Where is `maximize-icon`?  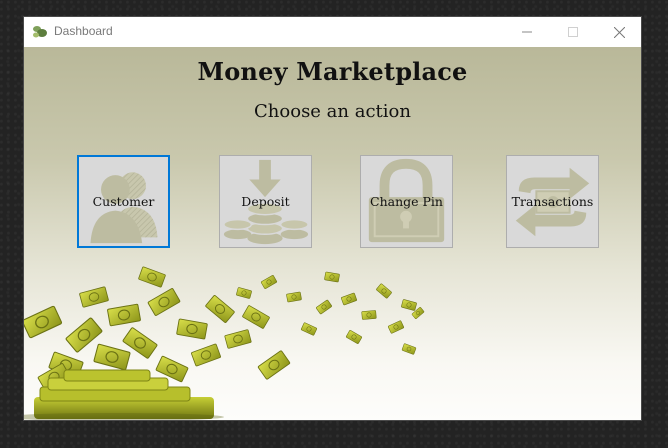 maximize-icon is located at coordinates (573, 32).